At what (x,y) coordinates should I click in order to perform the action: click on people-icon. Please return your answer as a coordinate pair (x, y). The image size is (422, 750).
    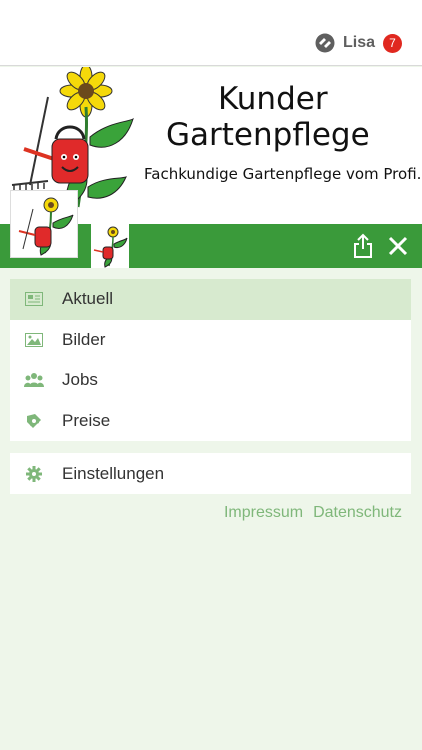
    Looking at the image, I should click on (34, 380).